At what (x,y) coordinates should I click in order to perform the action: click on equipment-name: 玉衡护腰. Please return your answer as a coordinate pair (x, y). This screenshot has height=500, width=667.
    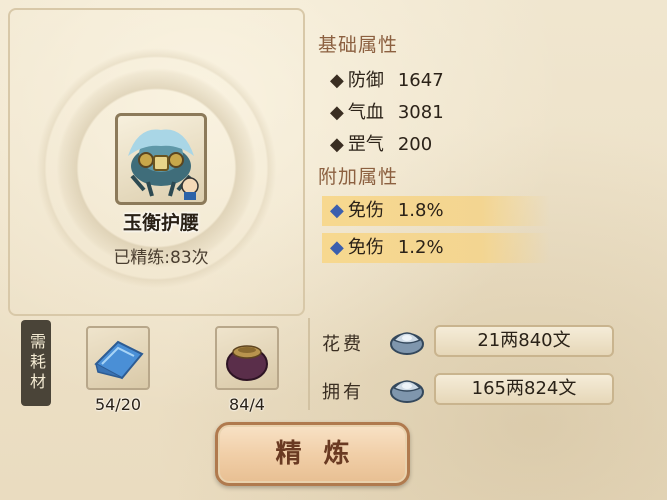
    Looking at the image, I should click on (160, 223).